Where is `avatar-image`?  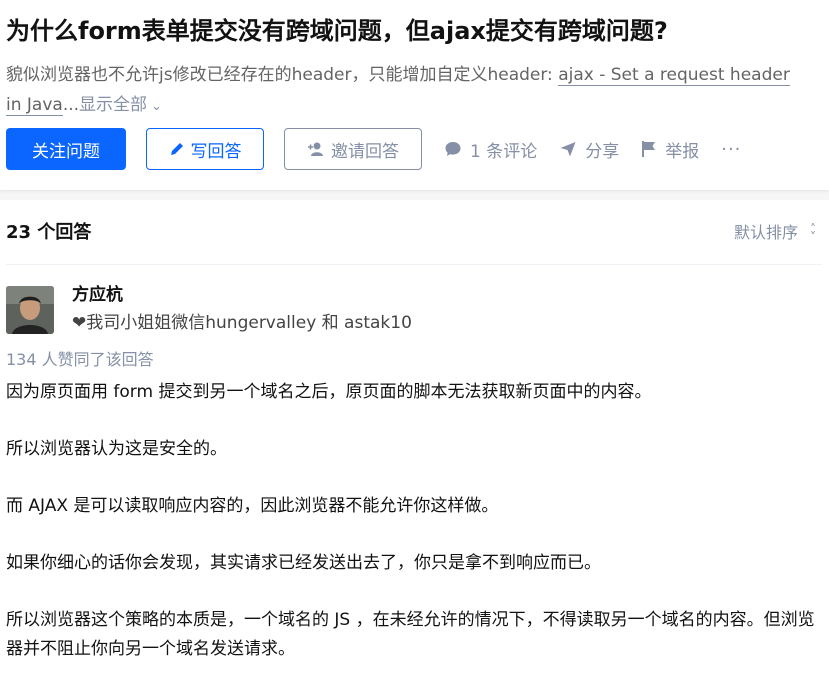 avatar-image is located at coordinates (30, 310).